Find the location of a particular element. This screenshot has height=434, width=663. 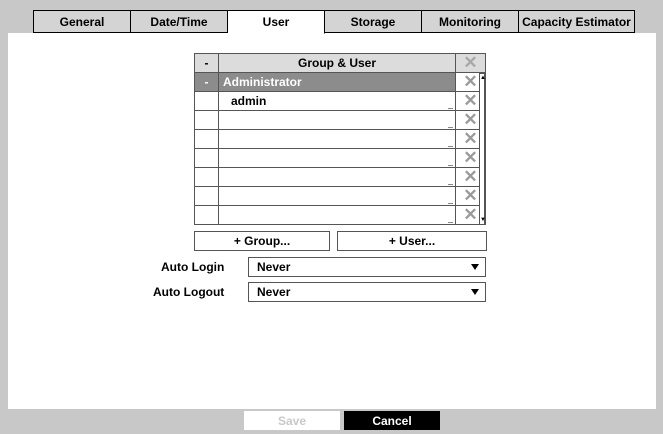

cancel-button: Cancel is located at coordinates (392, 420).